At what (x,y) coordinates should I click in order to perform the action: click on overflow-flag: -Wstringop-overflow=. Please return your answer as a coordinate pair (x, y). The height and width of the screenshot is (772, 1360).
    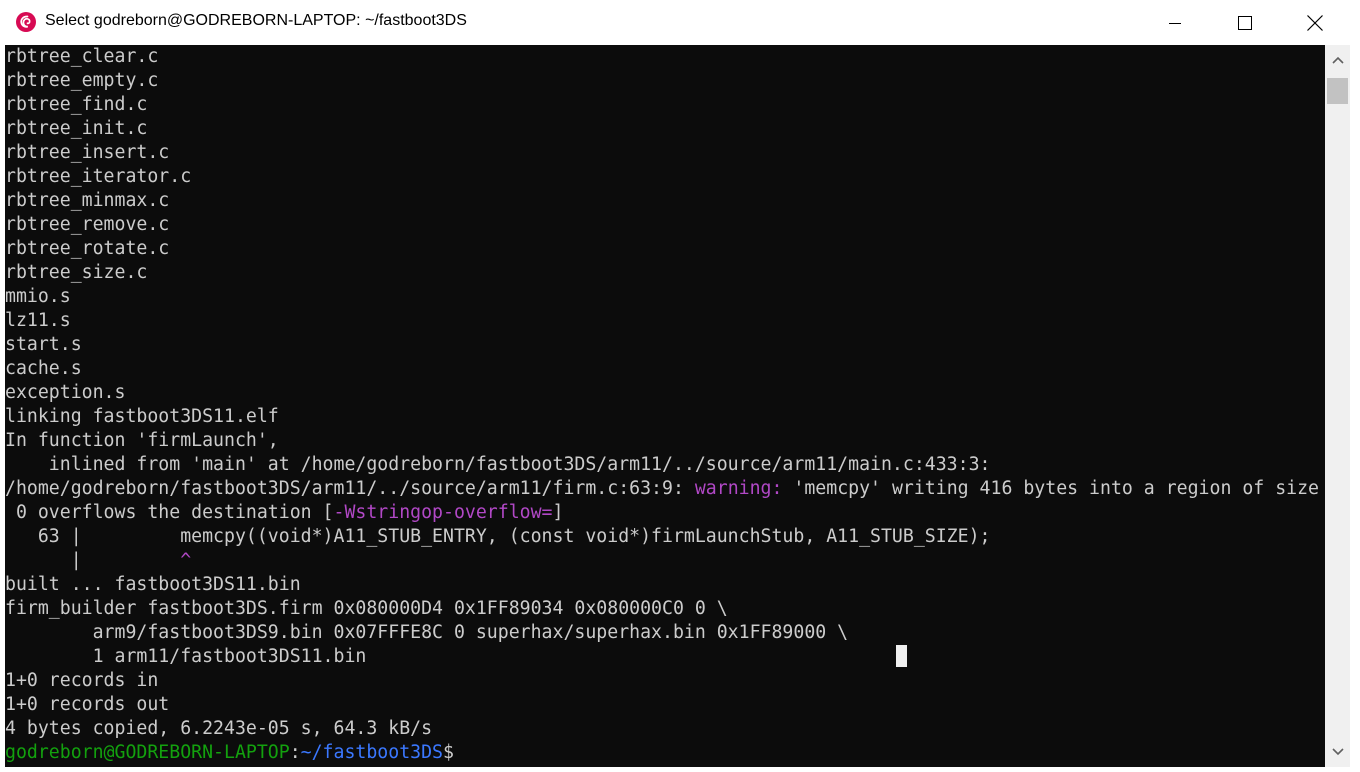
    Looking at the image, I should click on (443, 512).